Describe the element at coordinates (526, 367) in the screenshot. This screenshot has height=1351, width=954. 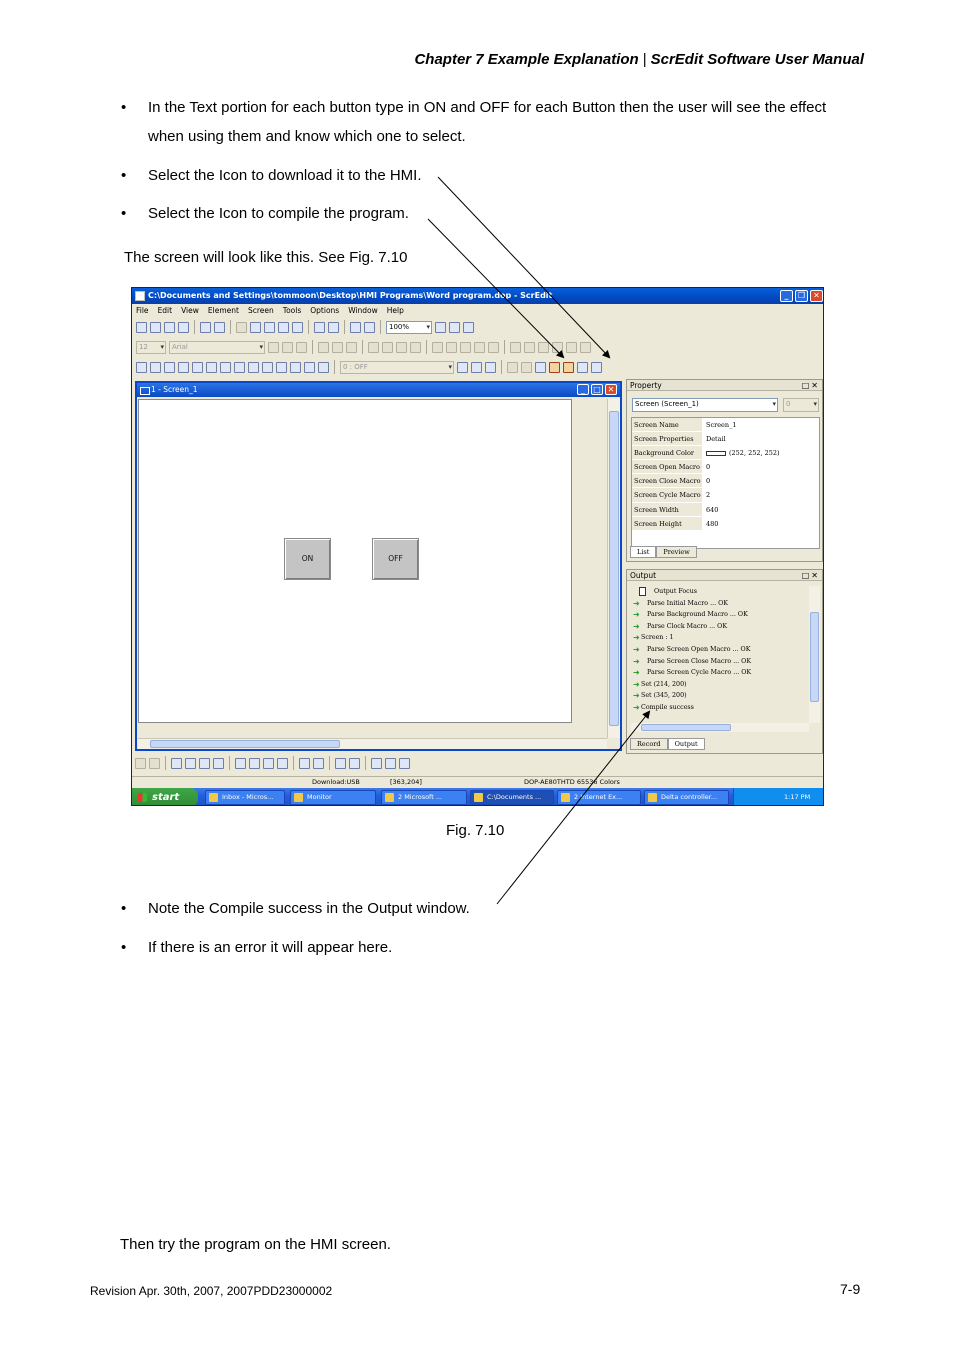
I see `forward-icon` at that location.